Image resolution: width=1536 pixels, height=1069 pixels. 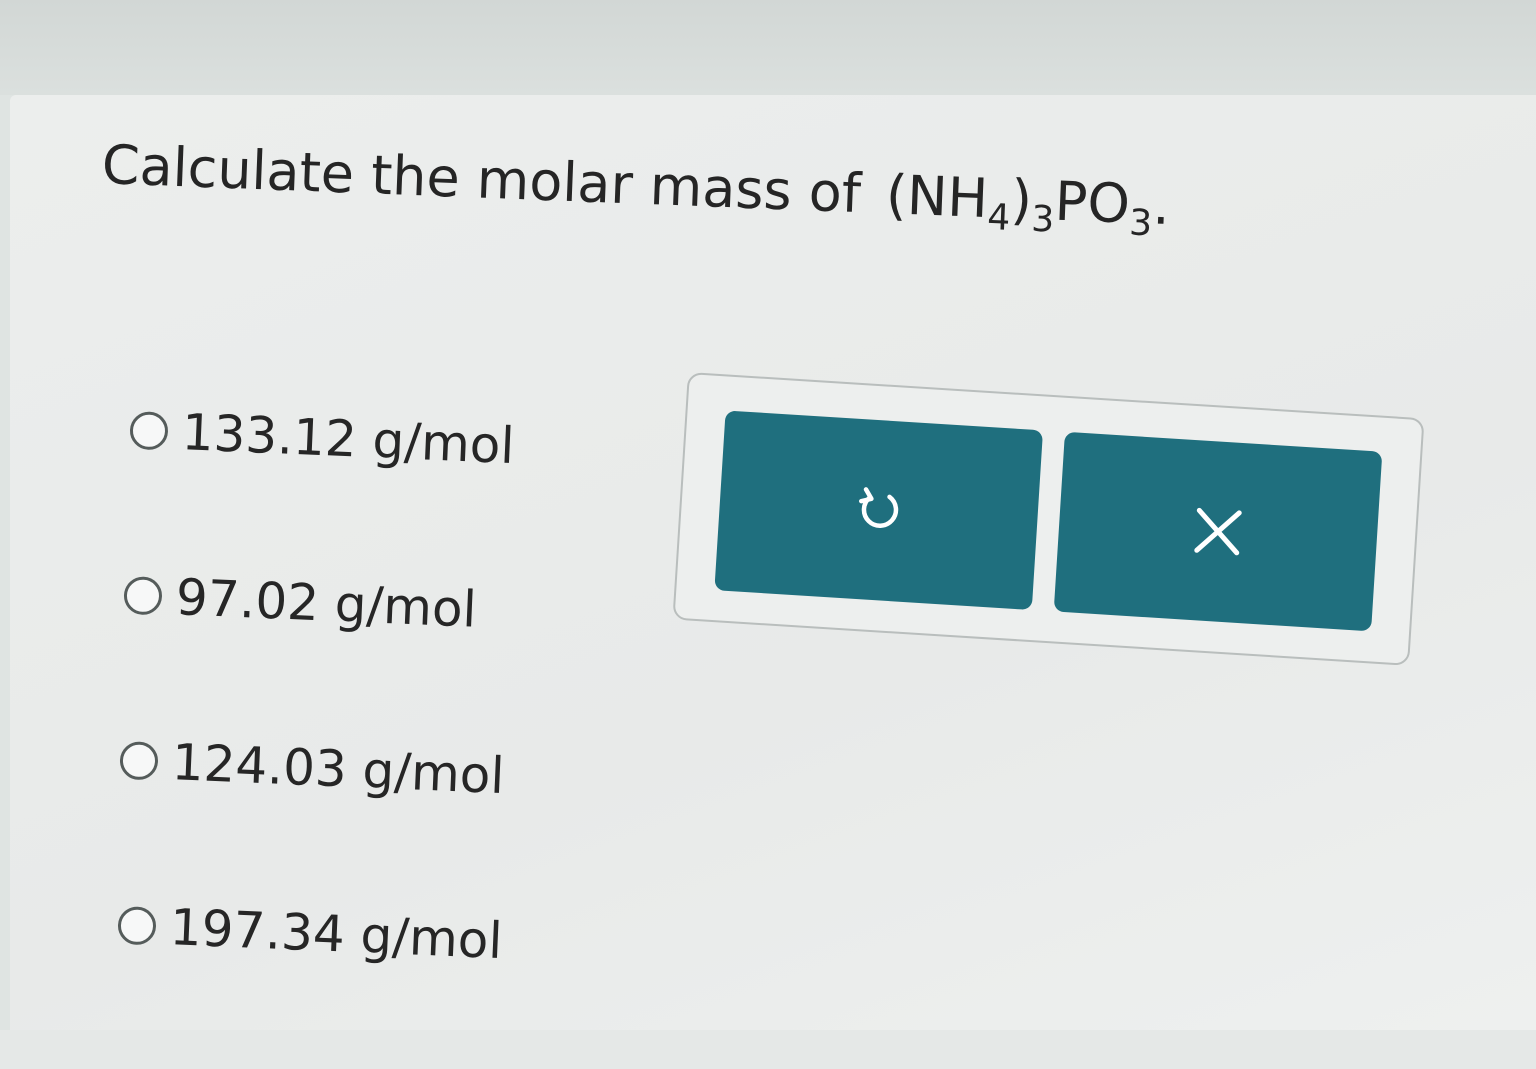 I want to click on undo-icon, so click(x=878, y=510).